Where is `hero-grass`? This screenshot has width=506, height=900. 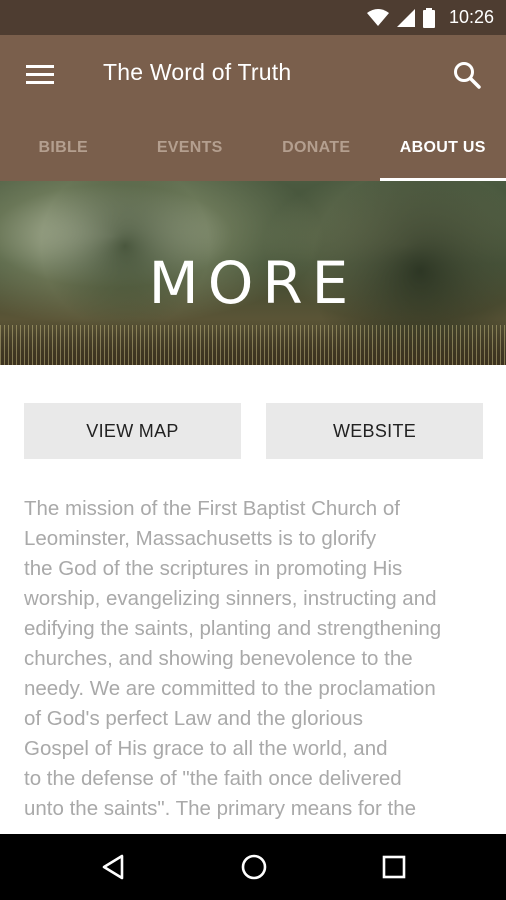 hero-grass is located at coordinates (253, 345).